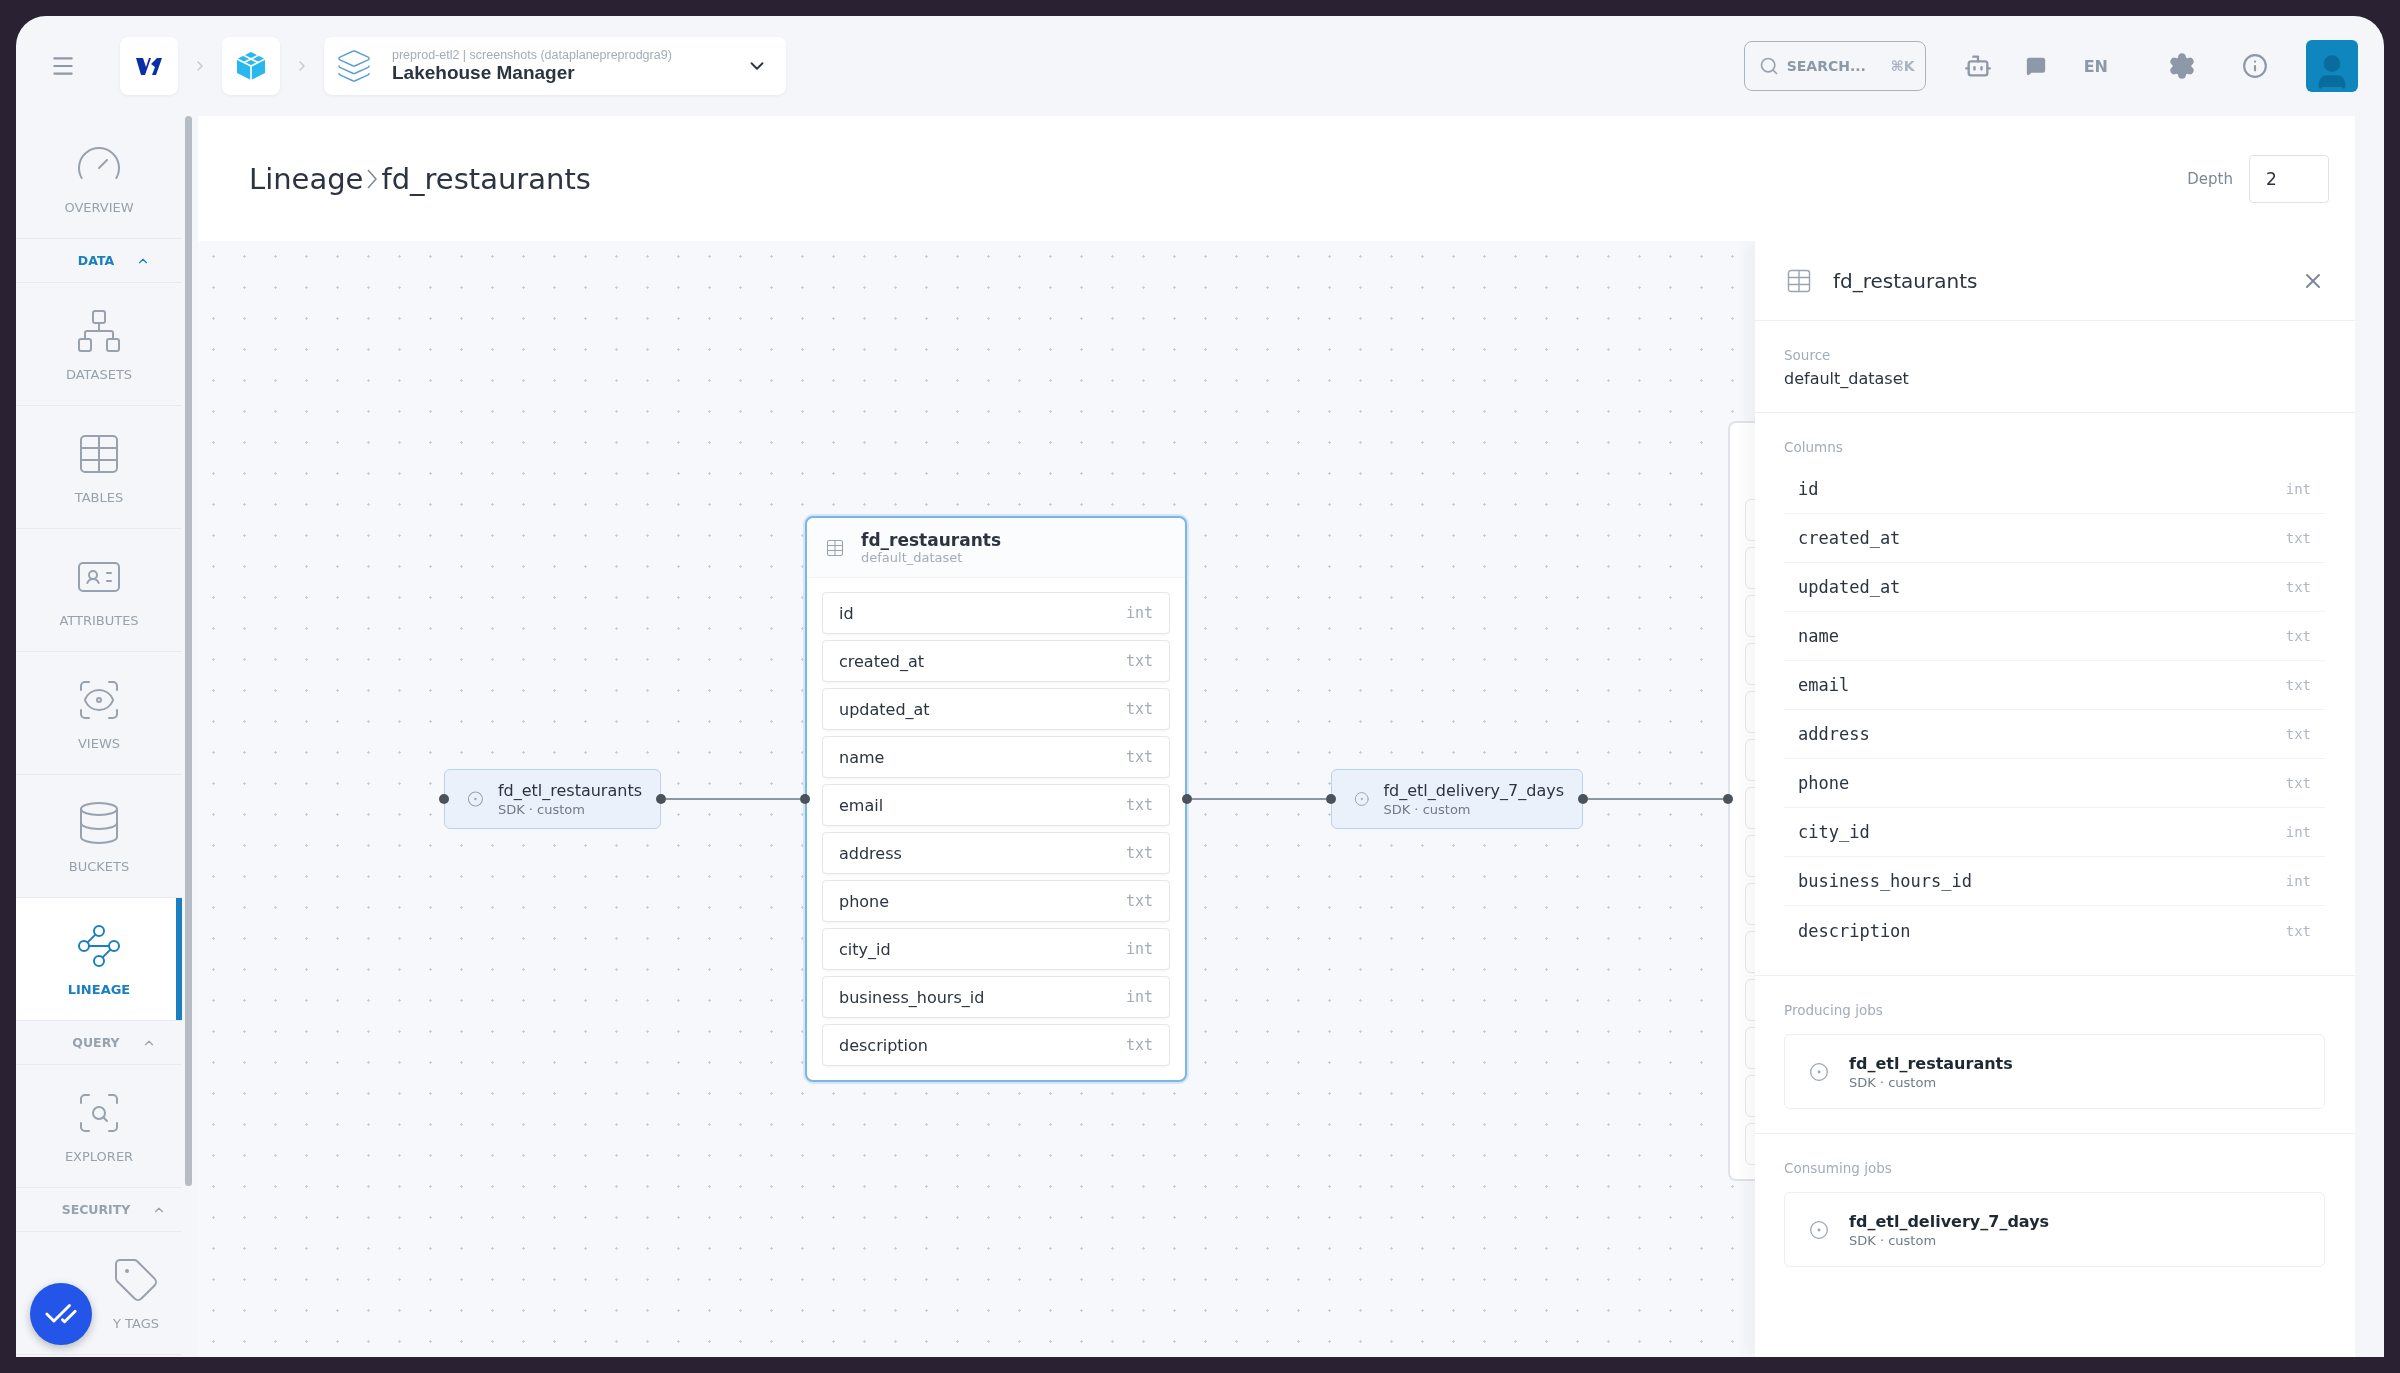 Image resolution: width=2400 pixels, height=1373 pixels. Describe the element at coordinates (1906, 280) in the screenshot. I see `panel-title: fd_restaurants` at that location.